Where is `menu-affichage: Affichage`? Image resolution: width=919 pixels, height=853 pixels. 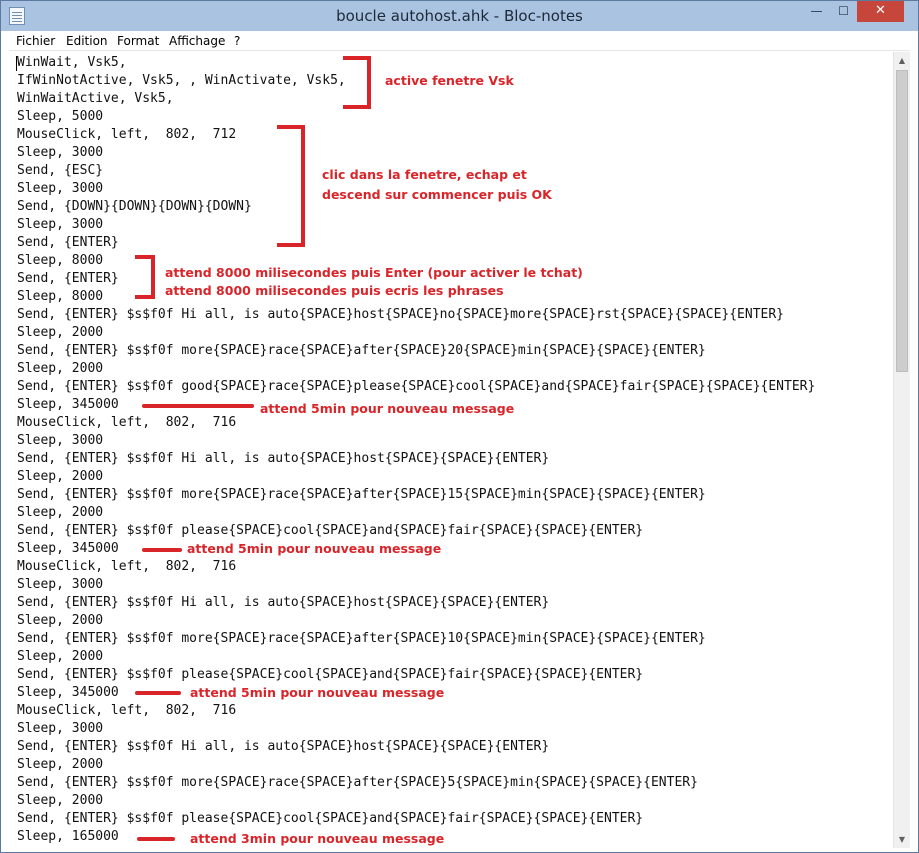 menu-affichage: Affichage is located at coordinates (197, 41).